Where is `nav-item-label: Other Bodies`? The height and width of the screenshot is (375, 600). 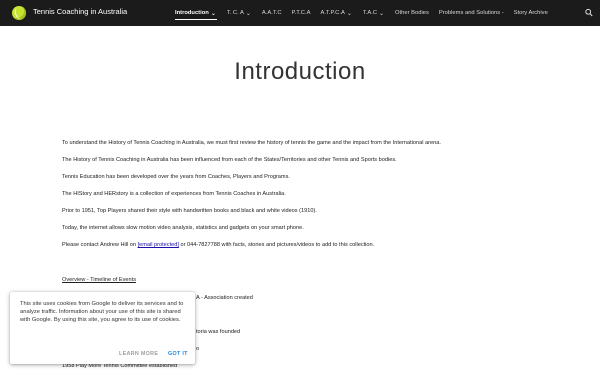 nav-item-label: Other Bodies is located at coordinates (412, 13).